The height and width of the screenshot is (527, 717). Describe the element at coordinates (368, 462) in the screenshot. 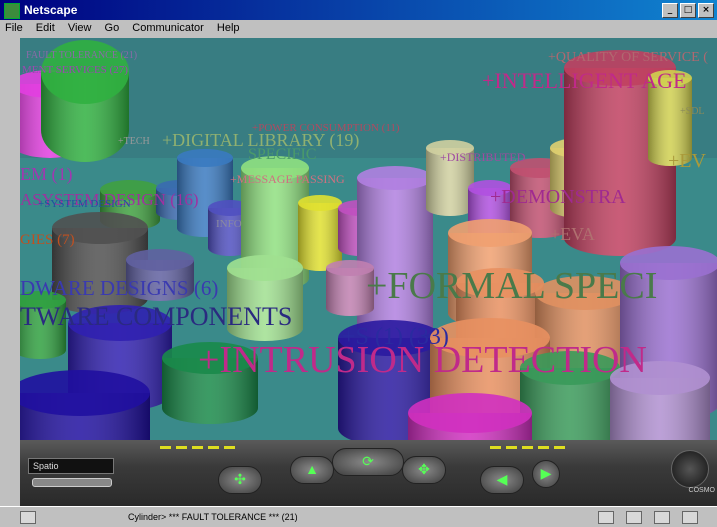

I see `rotate-button: ⟳` at that location.